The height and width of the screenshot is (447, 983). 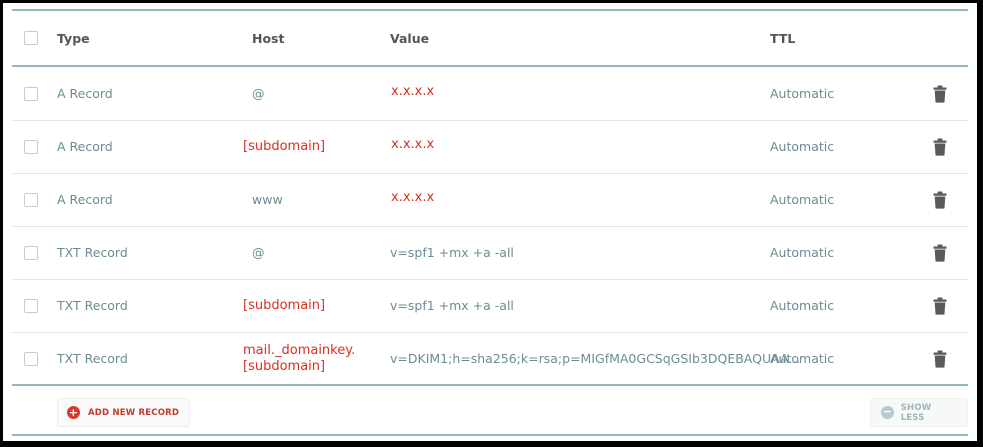 I want to click on record-host-text: www, so click(x=267, y=199).